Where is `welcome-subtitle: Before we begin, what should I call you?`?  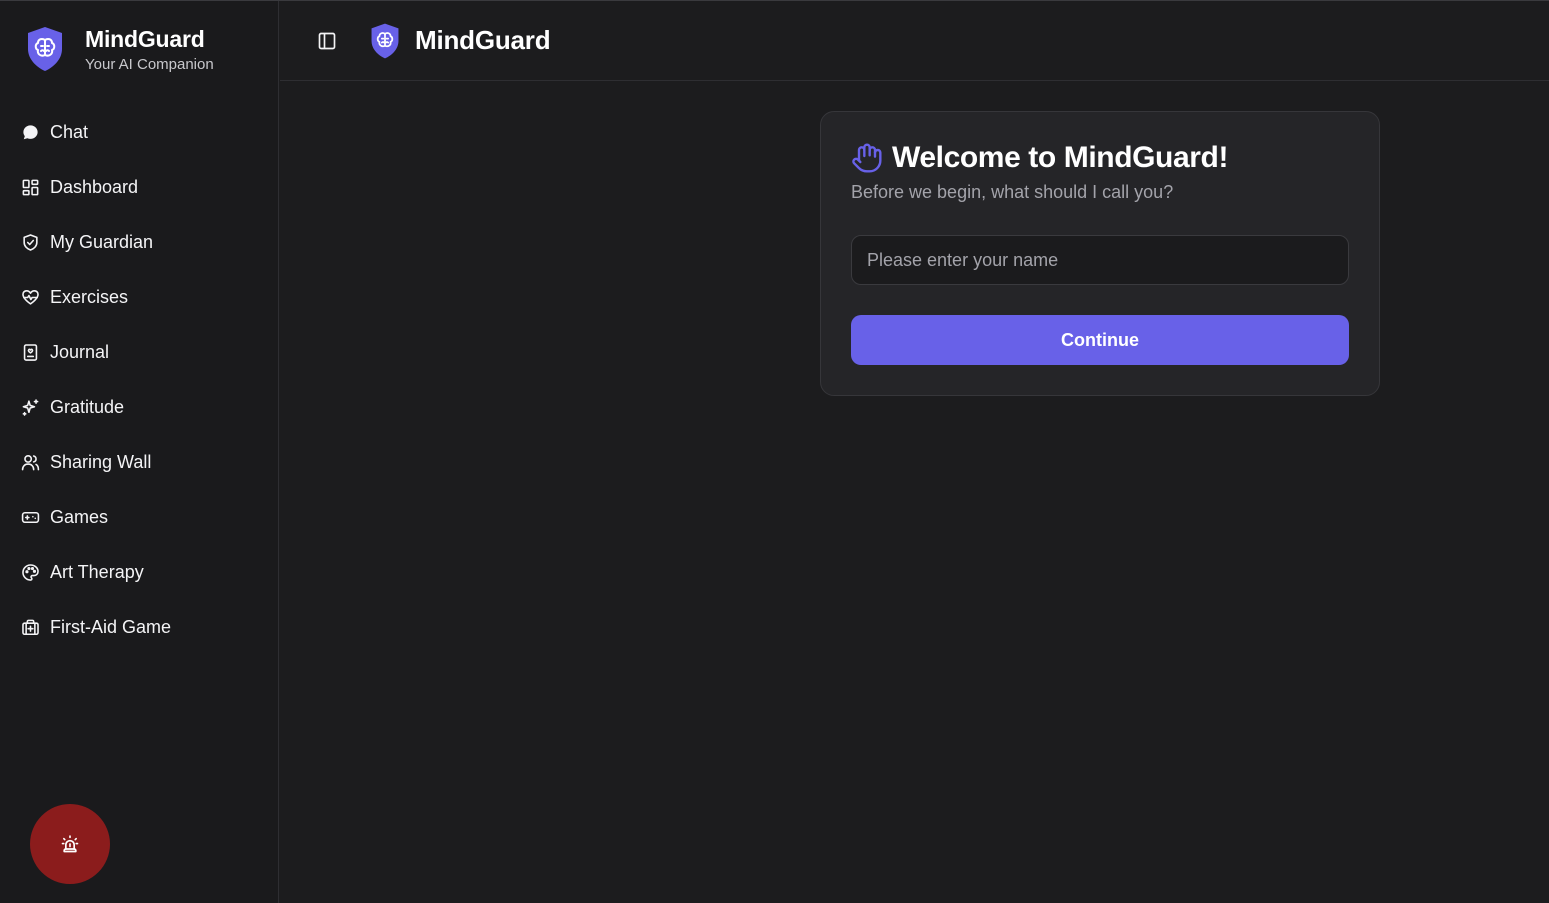 welcome-subtitle: Before we begin, what should I call you? is located at coordinates (1012, 192).